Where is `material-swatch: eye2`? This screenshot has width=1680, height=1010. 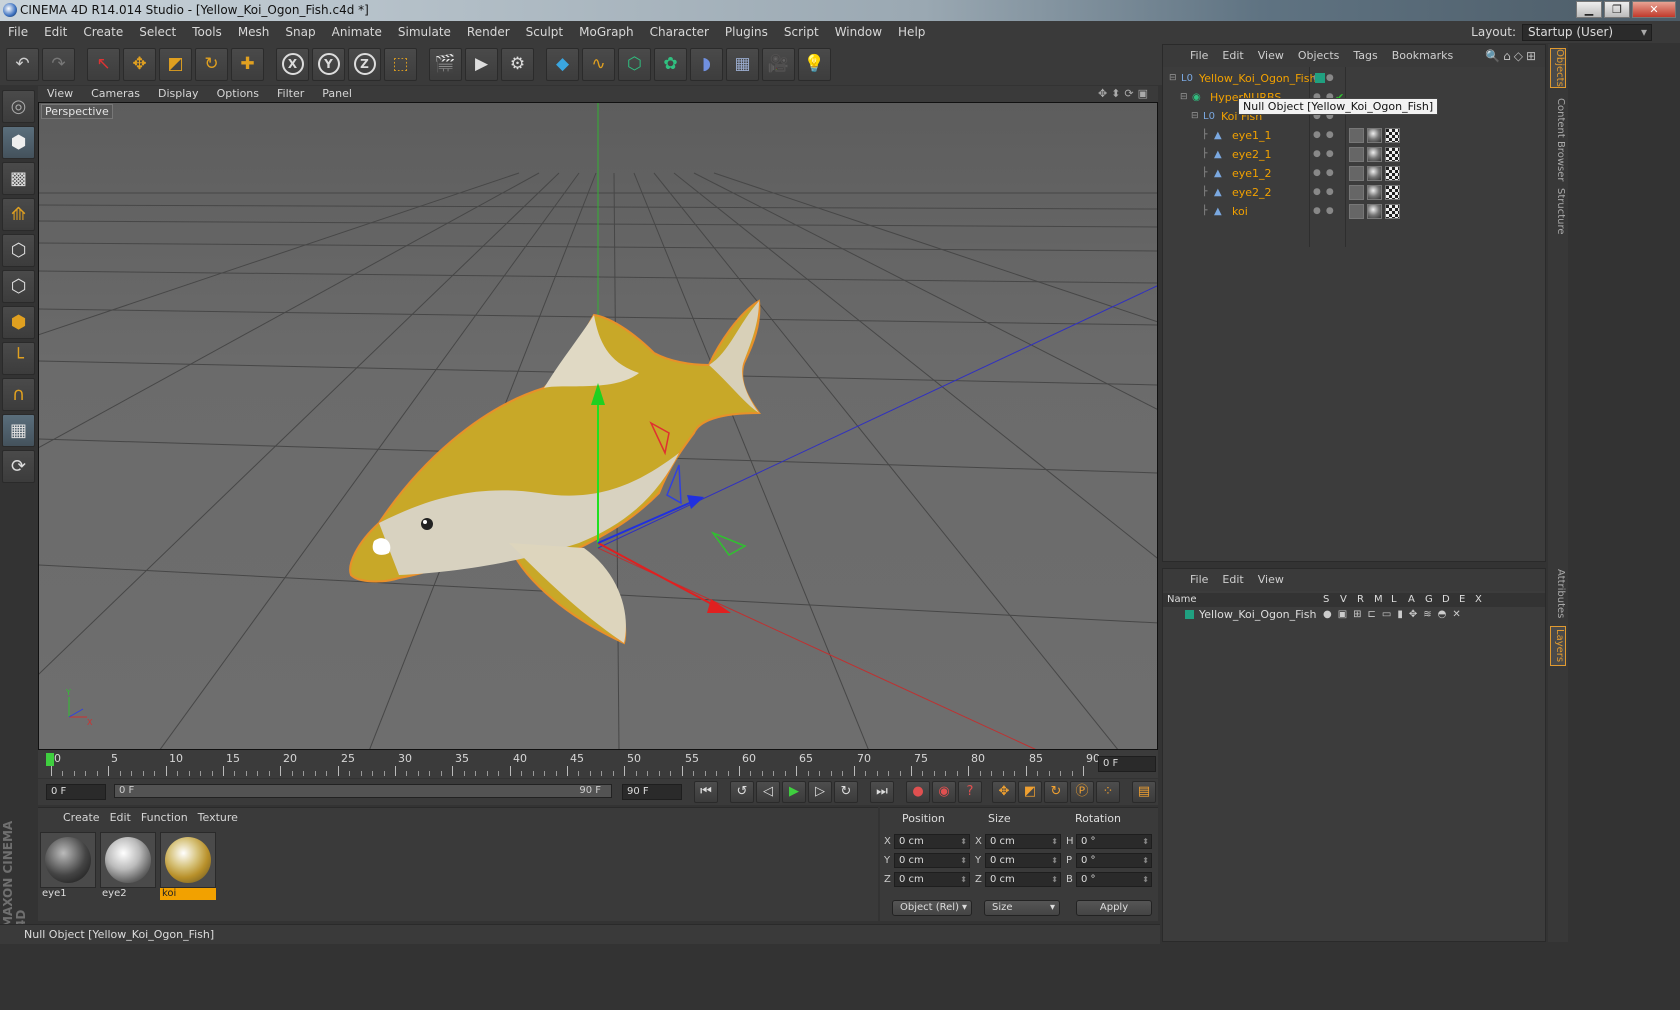
material-swatch: eye2 is located at coordinates (128, 866).